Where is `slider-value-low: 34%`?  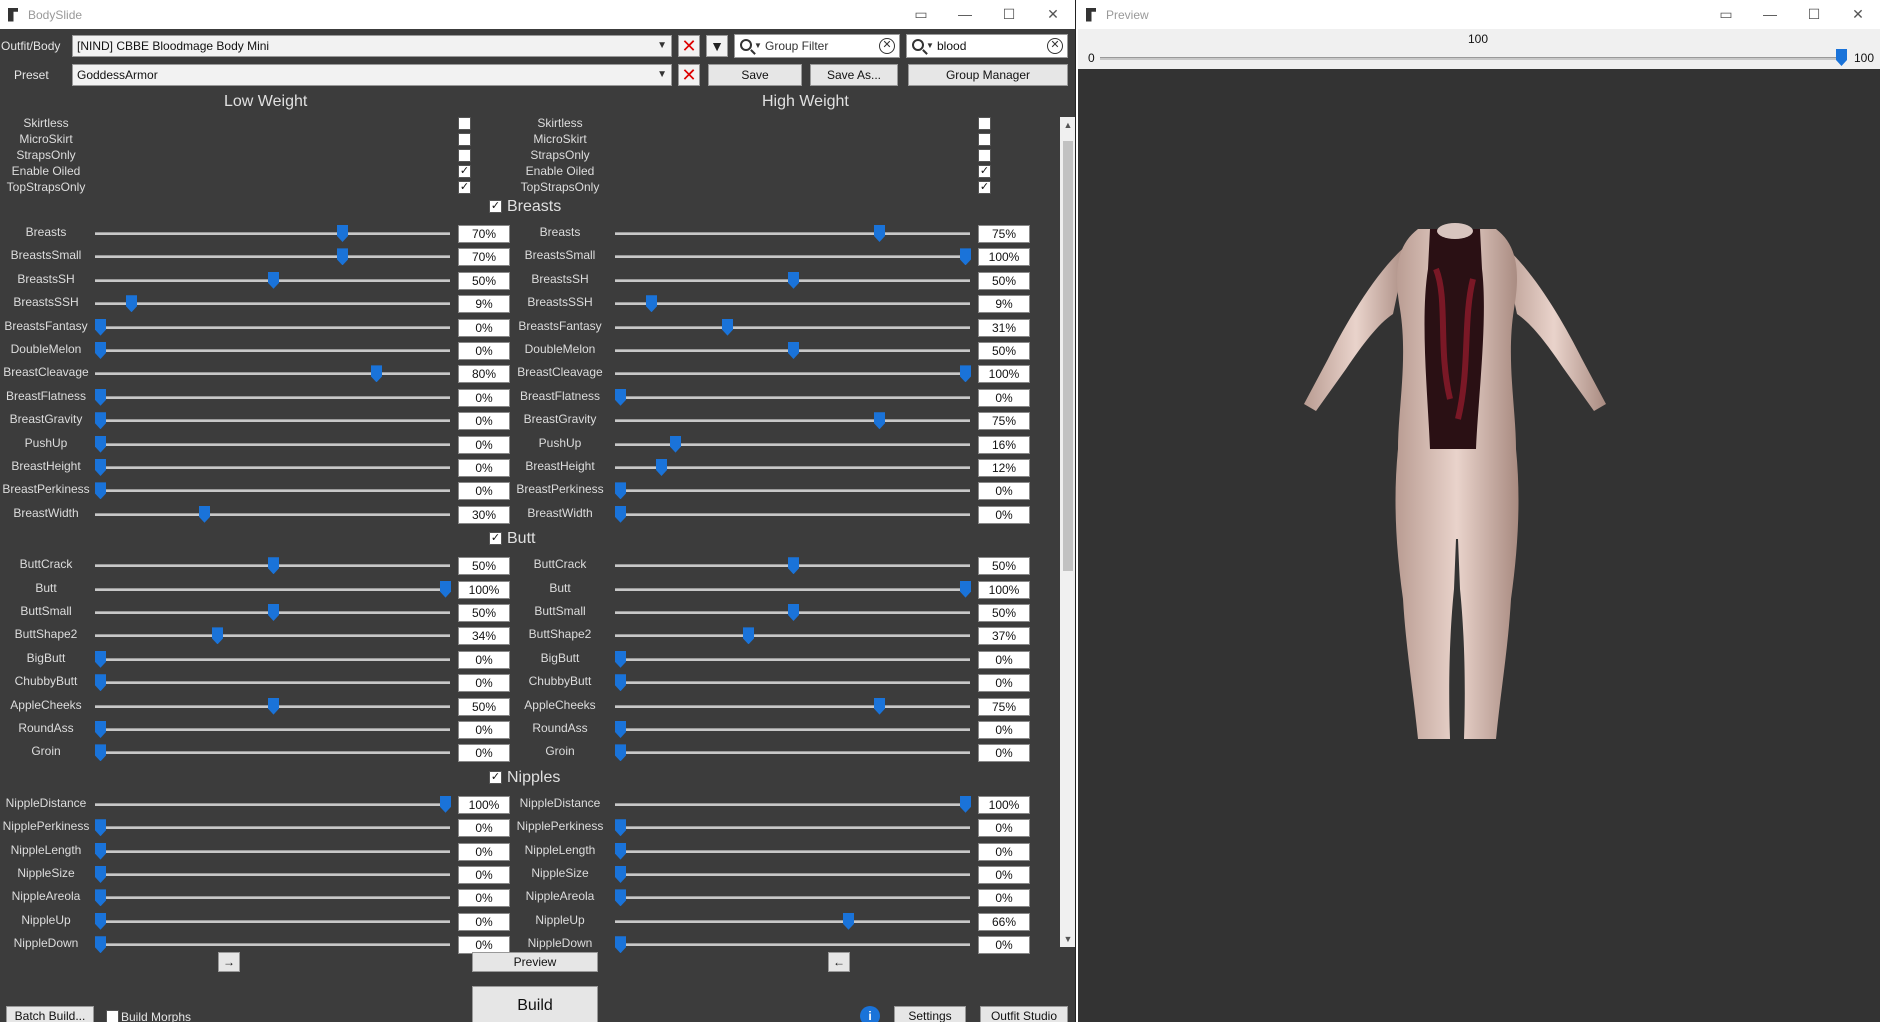
slider-value-low: 34% is located at coordinates (484, 636).